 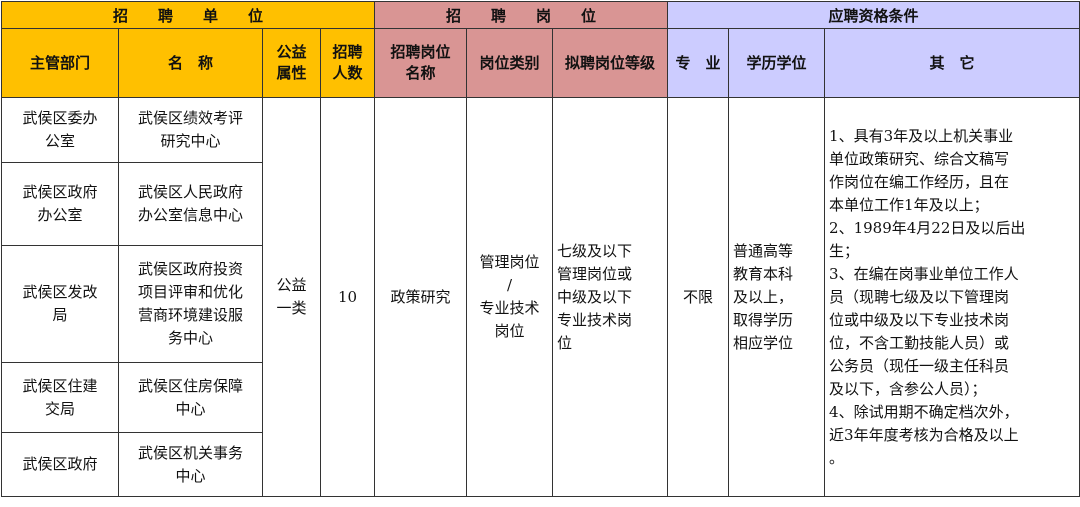 What do you see at coordinates (777, 297) in the screenshot?
I see `education-cell: 普通高等 教育本科 及以上， 取得学历 相应学位` at bounding box center [777, 297].